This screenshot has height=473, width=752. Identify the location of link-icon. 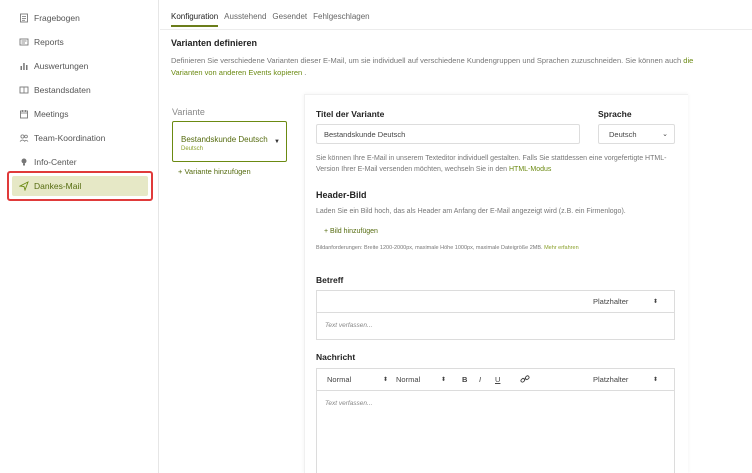
(525, 380).